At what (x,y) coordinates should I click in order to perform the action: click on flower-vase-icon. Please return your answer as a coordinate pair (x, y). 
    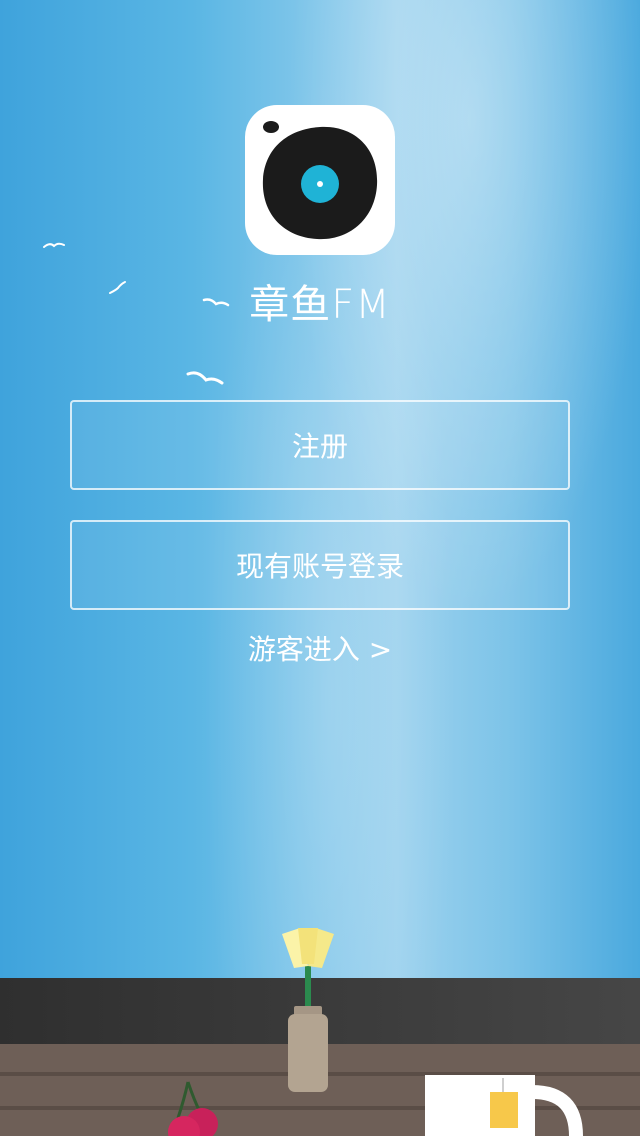
    Looking at the image, I should click on (308, 1010).